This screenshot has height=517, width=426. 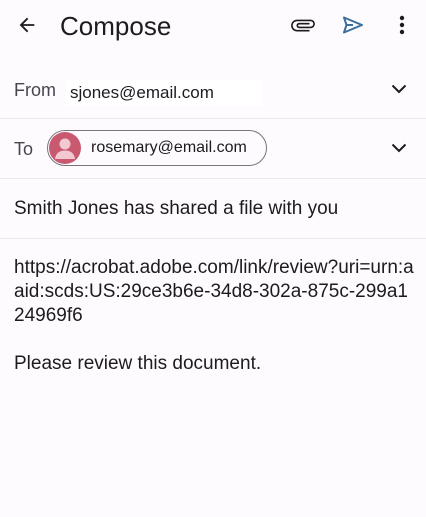 I want to click on arrow-back-icon, so click(x=27, y=25).